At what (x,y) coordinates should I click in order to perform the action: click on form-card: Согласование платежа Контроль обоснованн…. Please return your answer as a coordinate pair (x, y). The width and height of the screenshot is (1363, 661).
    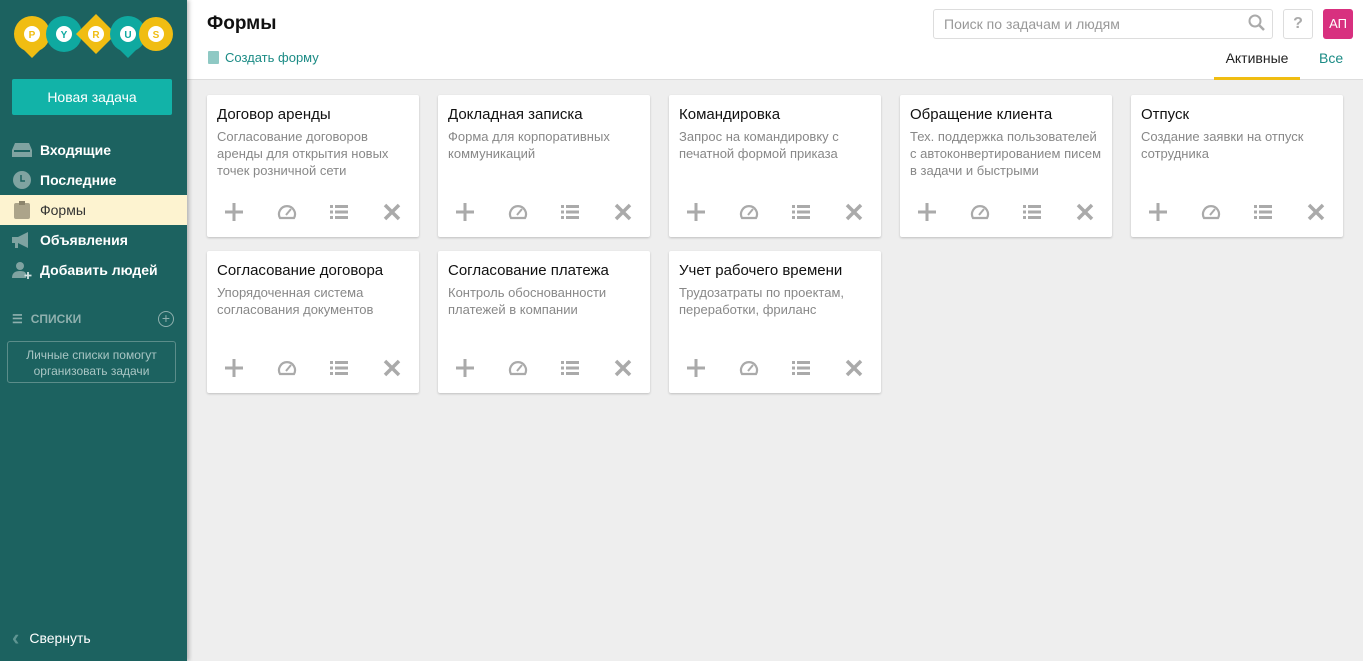
    Looking at the image, I should click on (544, 322).